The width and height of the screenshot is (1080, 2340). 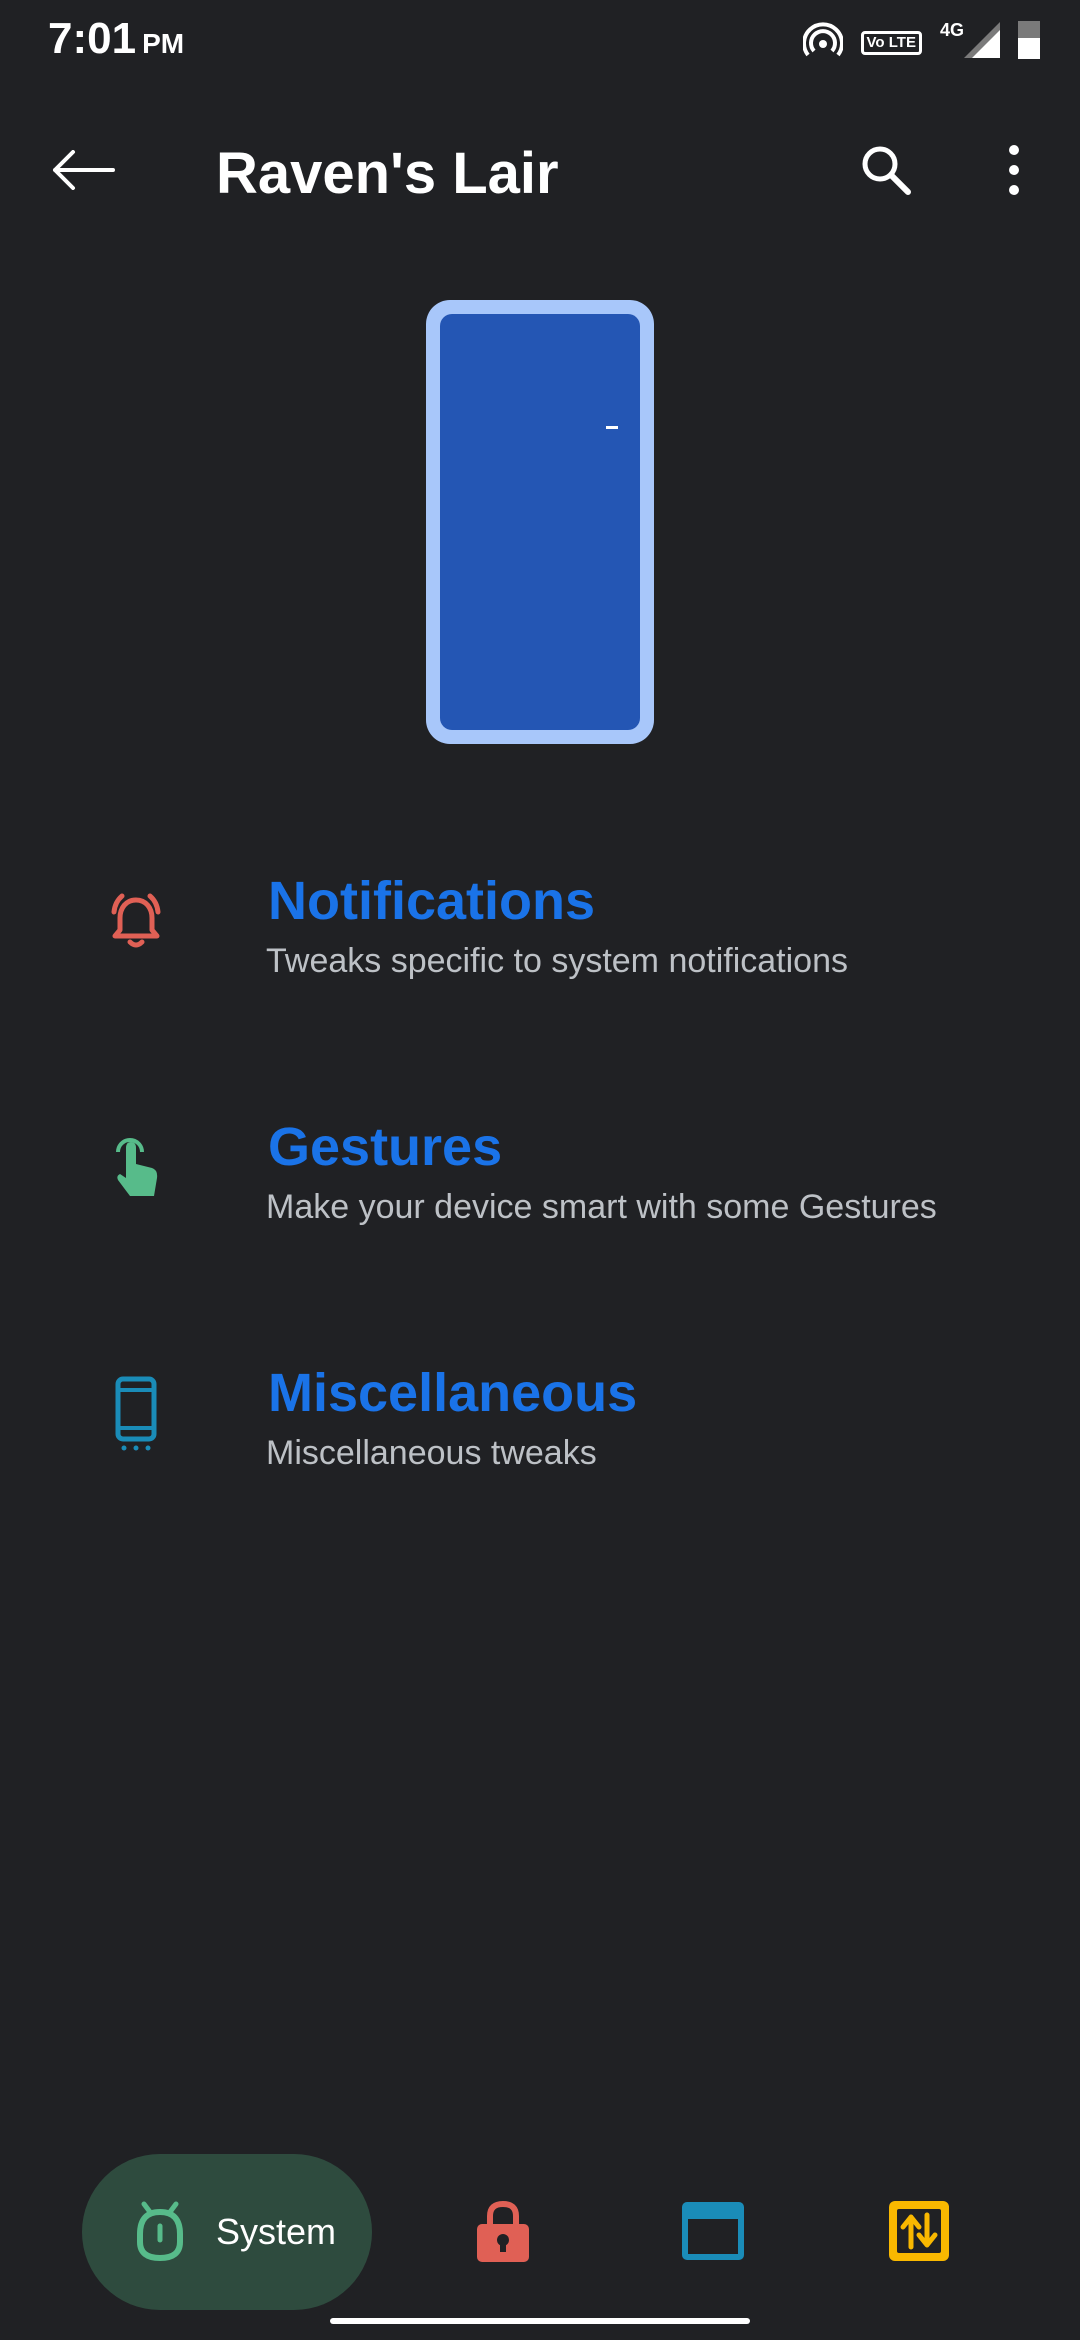 What do you see at coordinates (160, 2232) in the screenshot?
I see `android-head-icon` at bounding box center [160, 2232].